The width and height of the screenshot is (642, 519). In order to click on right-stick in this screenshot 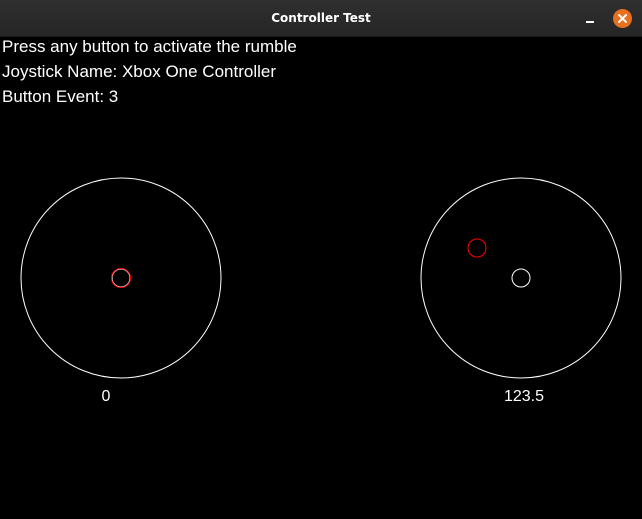, I will do `click(521, 278)`.